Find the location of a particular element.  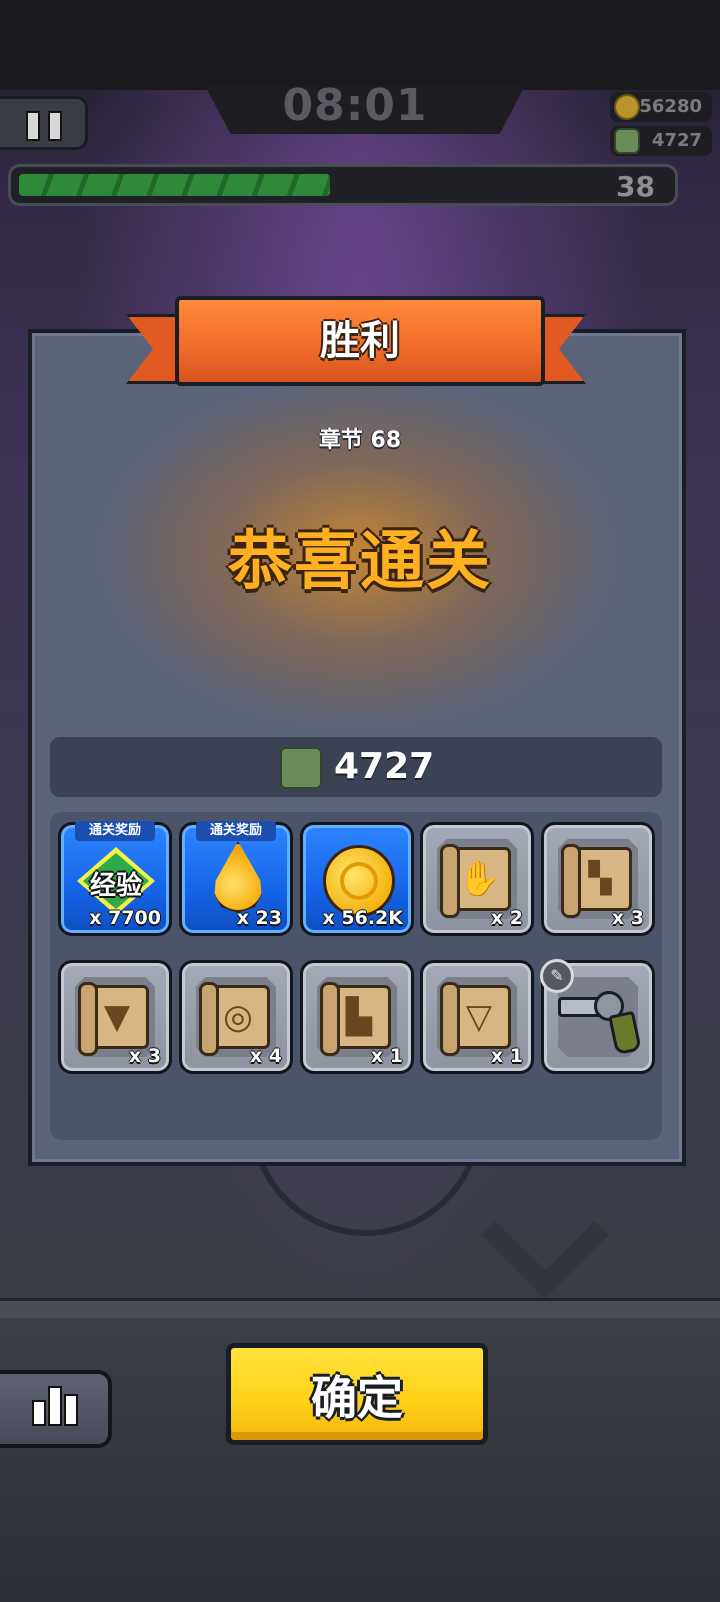

reward-slot-belt-blueprint: ◎ x 4 is located at coordinates (236, 1017).